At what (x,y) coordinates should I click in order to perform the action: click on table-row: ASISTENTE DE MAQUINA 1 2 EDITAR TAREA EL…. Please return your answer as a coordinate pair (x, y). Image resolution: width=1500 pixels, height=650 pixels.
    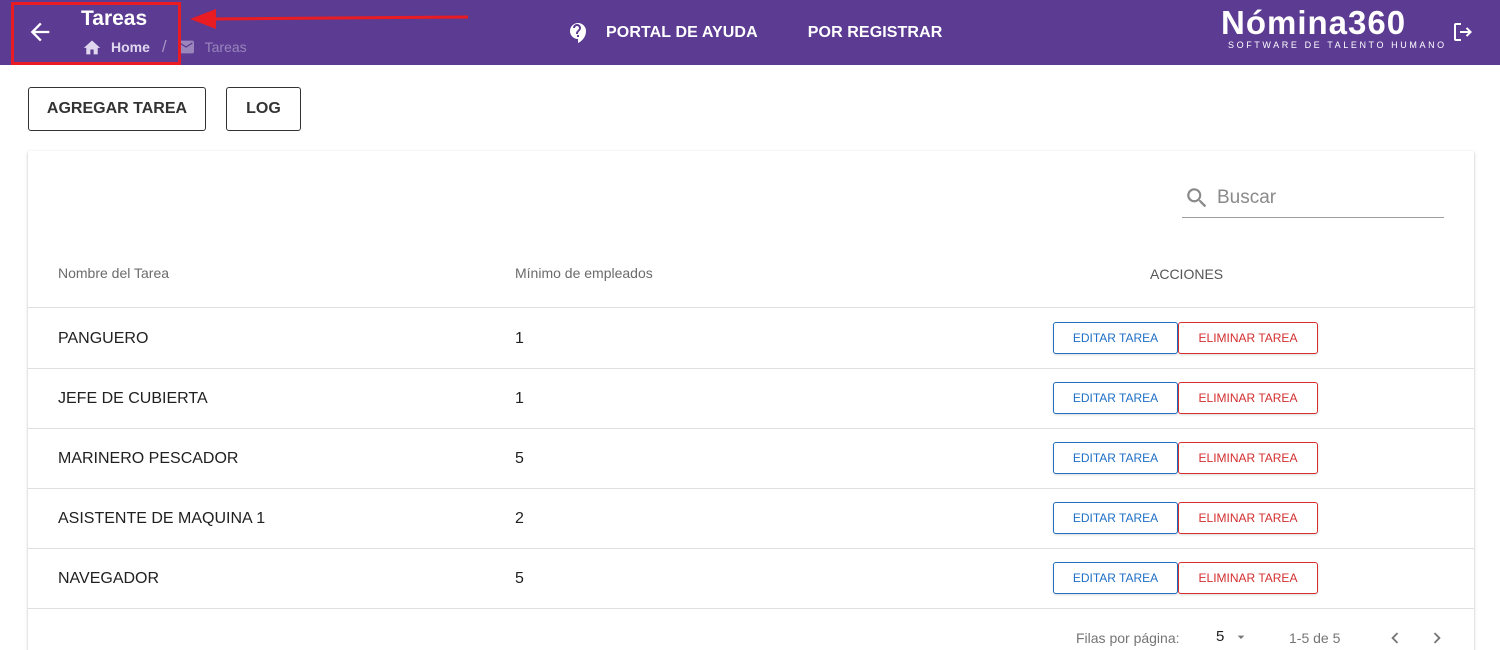
    Looking at the image, I should click on (751, 519).